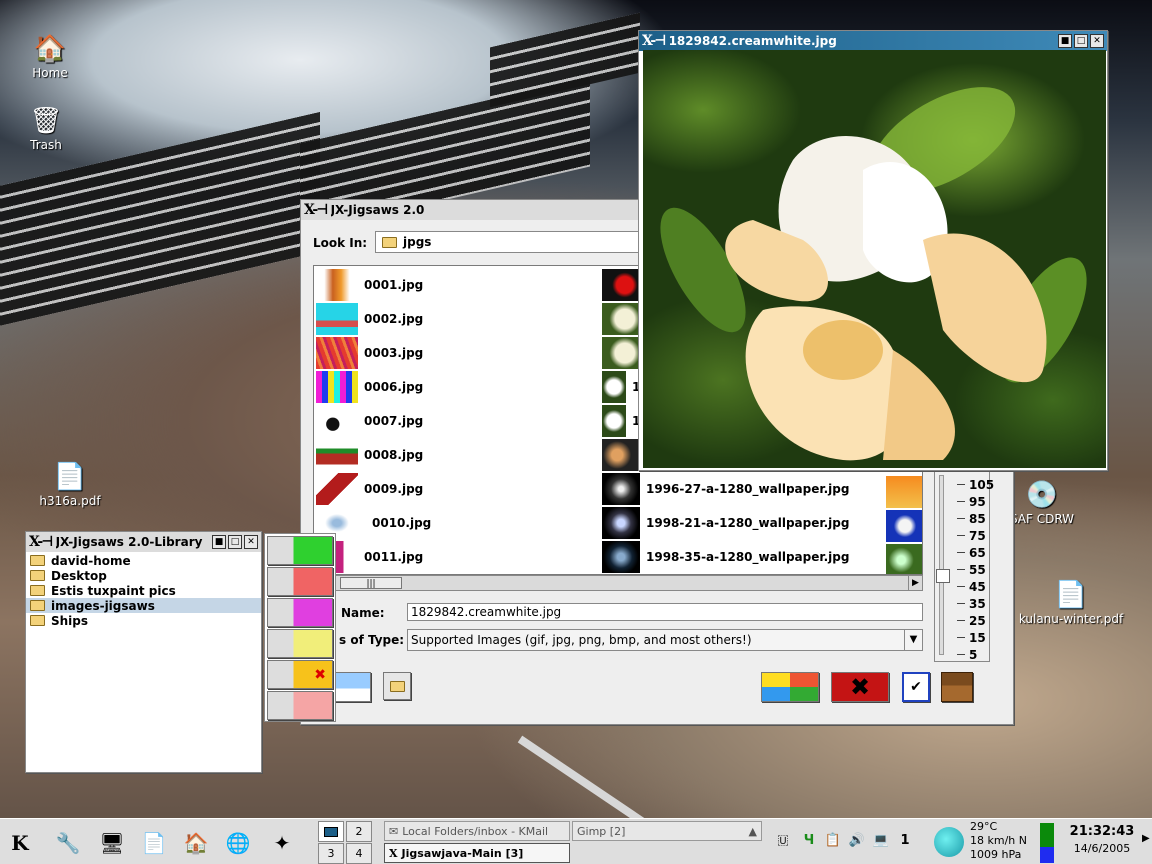 The image size is (1152, 864). I want to click on horizontal-scrollbar: ||| ▶, so click(618, 583).